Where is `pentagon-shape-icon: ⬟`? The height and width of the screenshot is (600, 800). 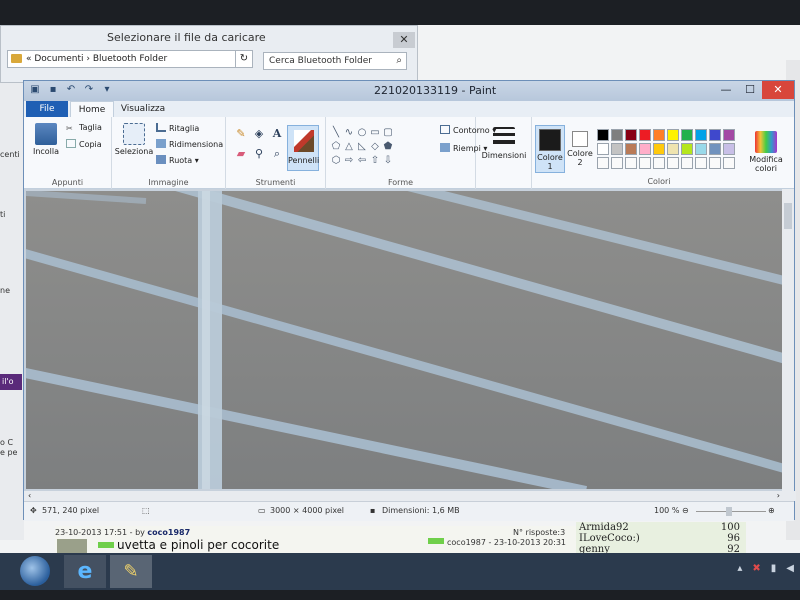 pentagon-shape-icon: ⬟ is located at coordinates (388, 147).